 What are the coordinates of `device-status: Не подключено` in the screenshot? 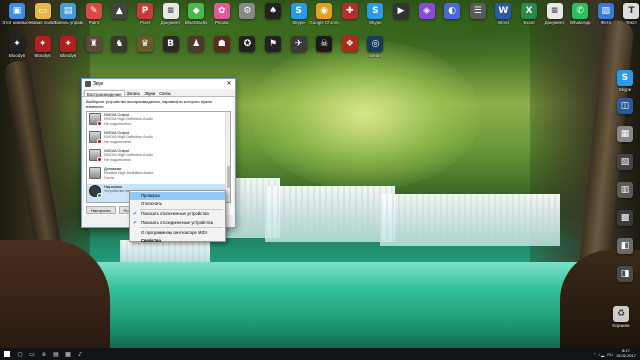 It's located at (118, 123).